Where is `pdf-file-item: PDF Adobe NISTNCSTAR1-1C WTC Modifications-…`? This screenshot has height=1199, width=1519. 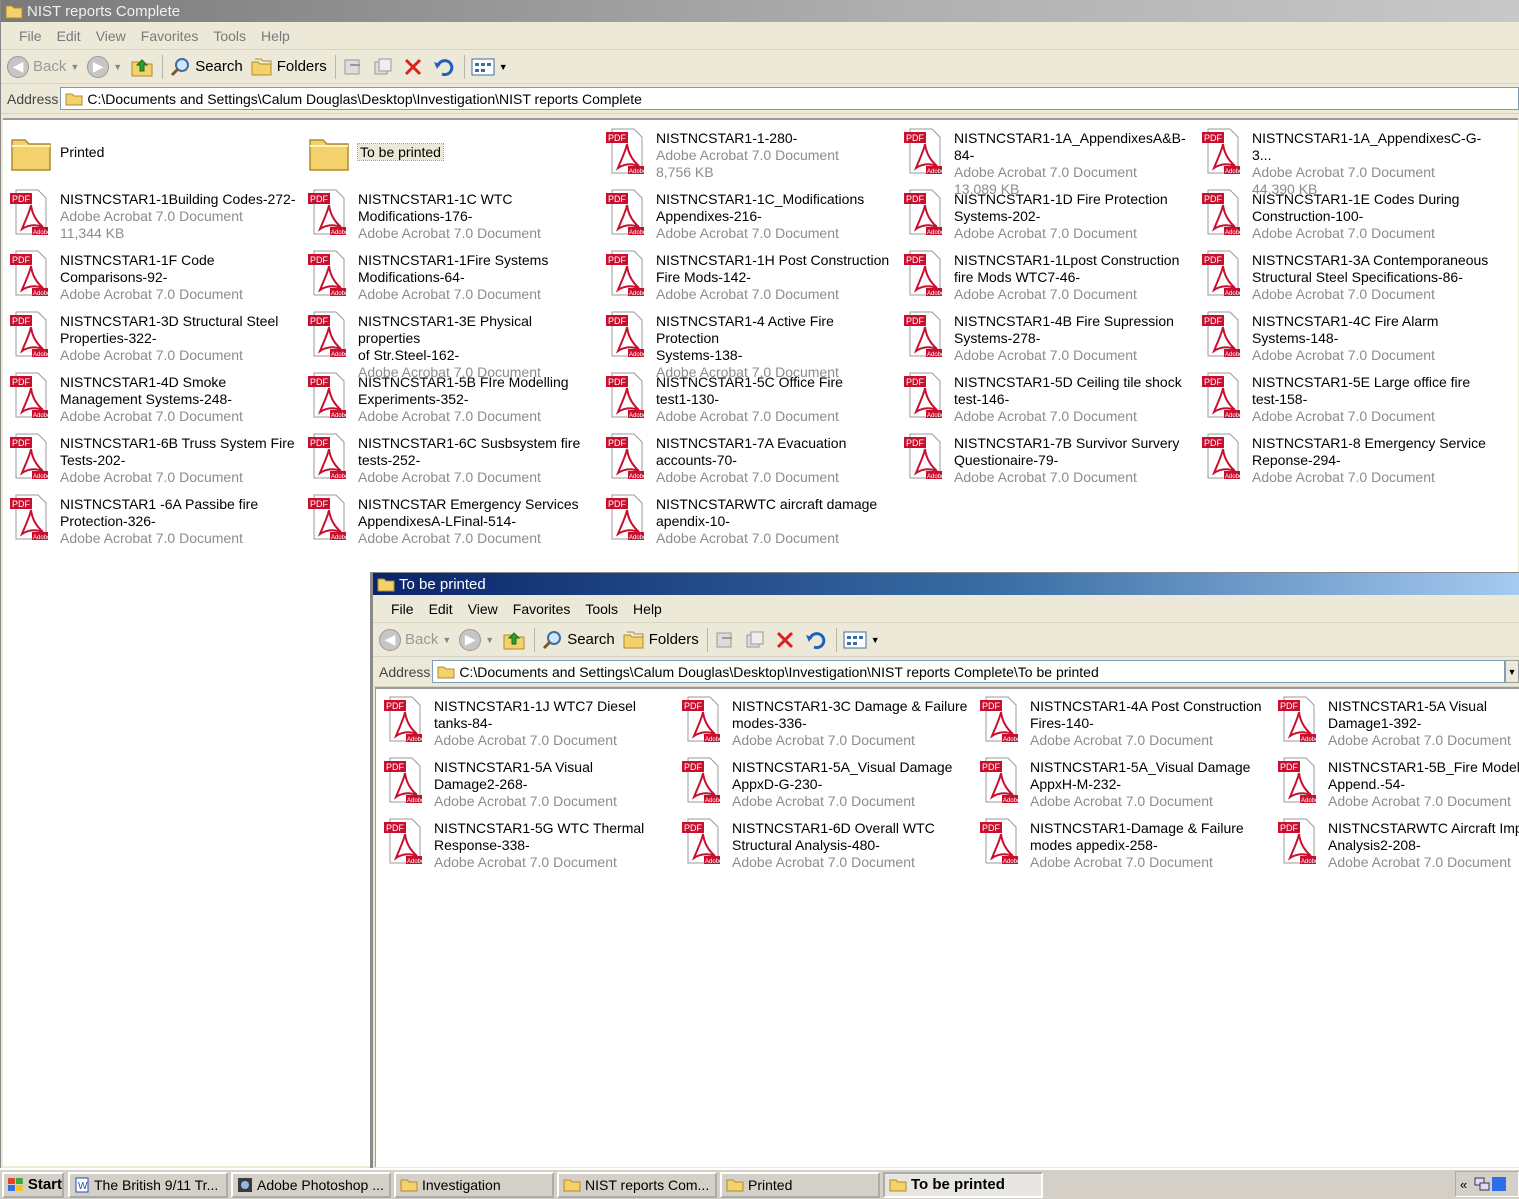
pdf-file-item: PDF Adobe NISTNCSTAR1-1C WTC Modifications-… is located at coordinates (451, 215).